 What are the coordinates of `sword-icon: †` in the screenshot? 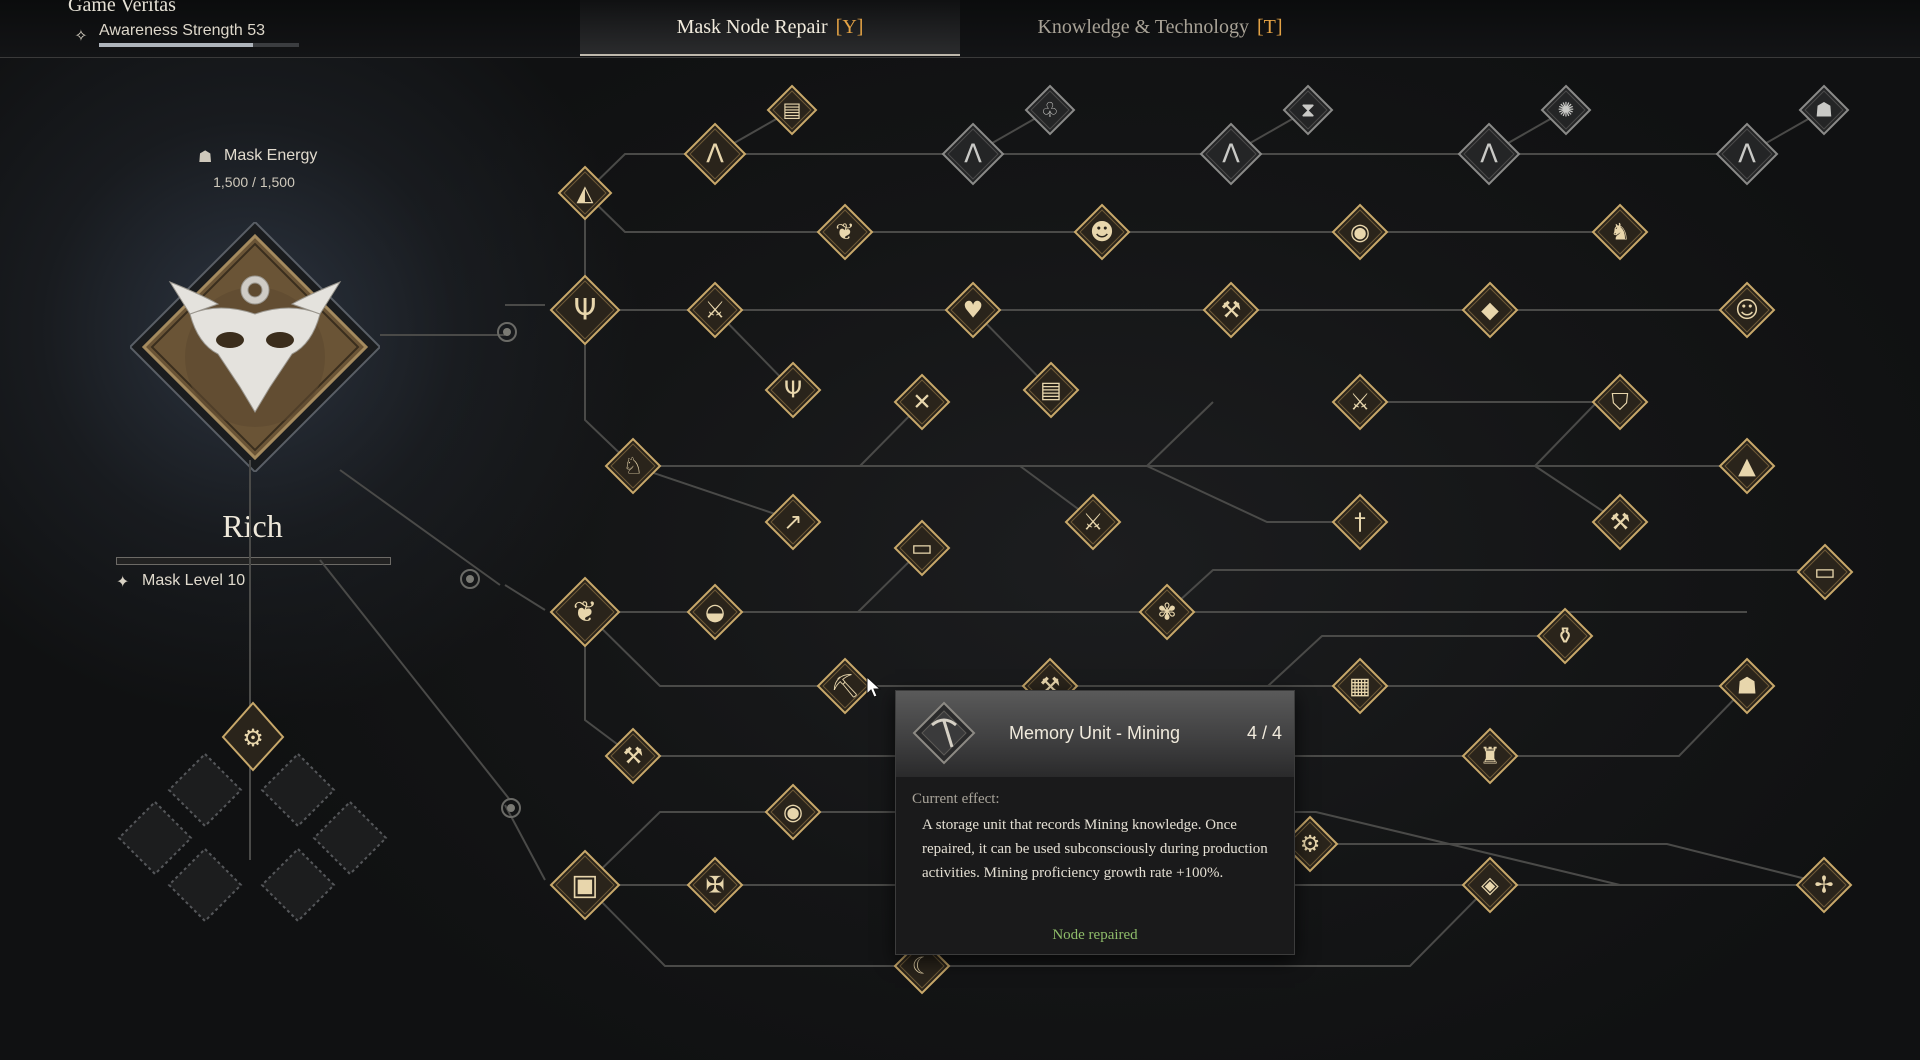 It's located at (1360, 522).